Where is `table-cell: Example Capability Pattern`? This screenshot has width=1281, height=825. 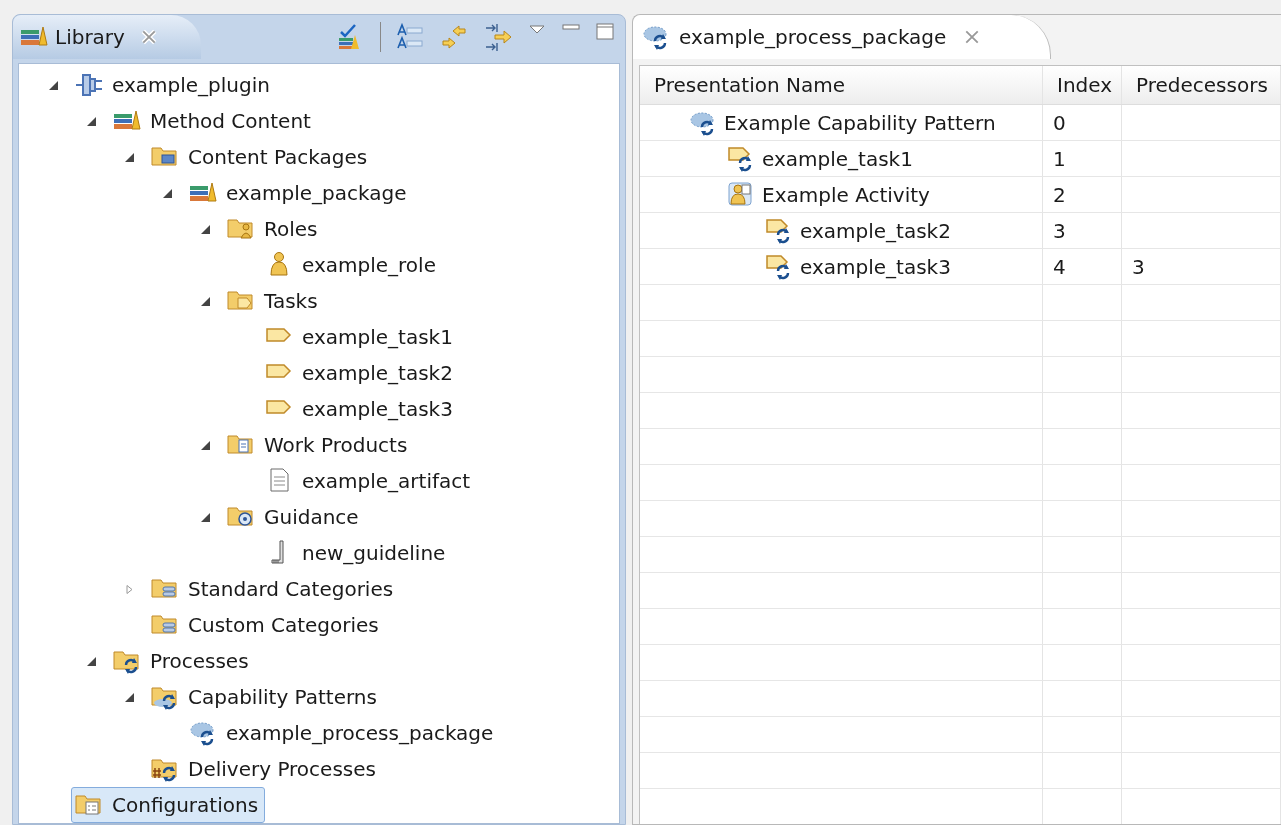 table-cell: Example Capability Pattern is located at coordinates (842, 122).